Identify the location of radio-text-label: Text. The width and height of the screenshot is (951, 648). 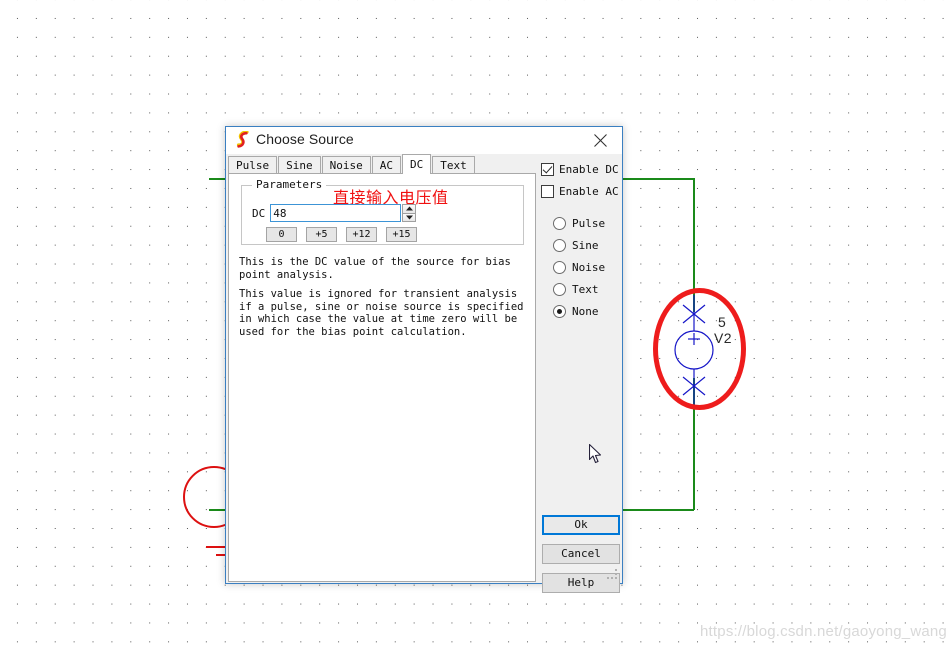
(585, 289).